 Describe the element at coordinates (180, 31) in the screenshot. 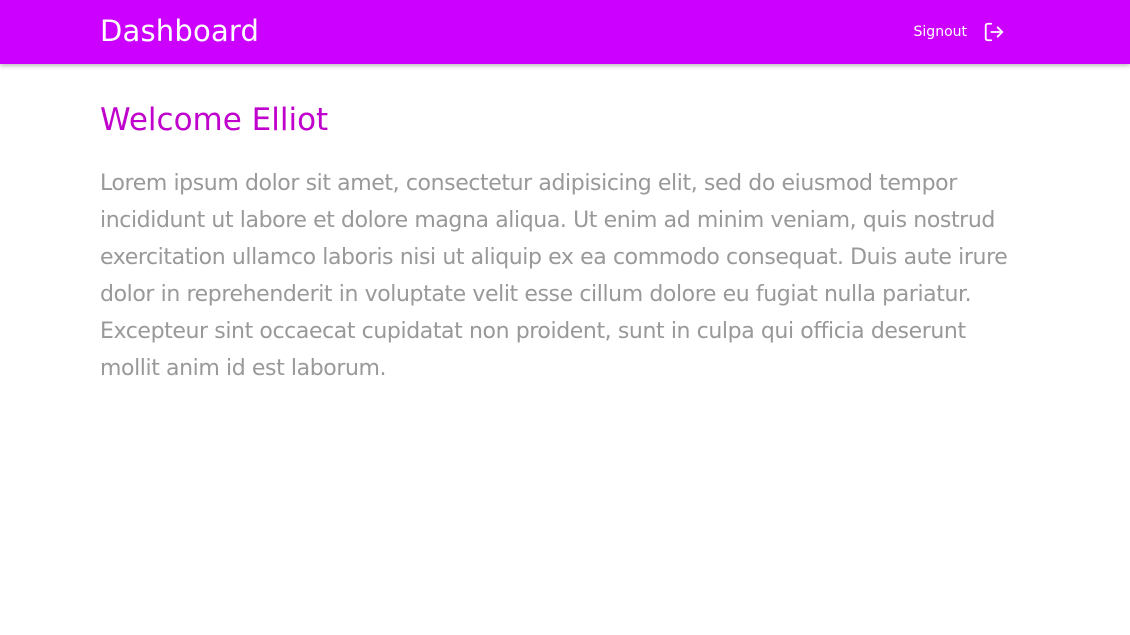

I see `app-title: Dashboard` at that location.